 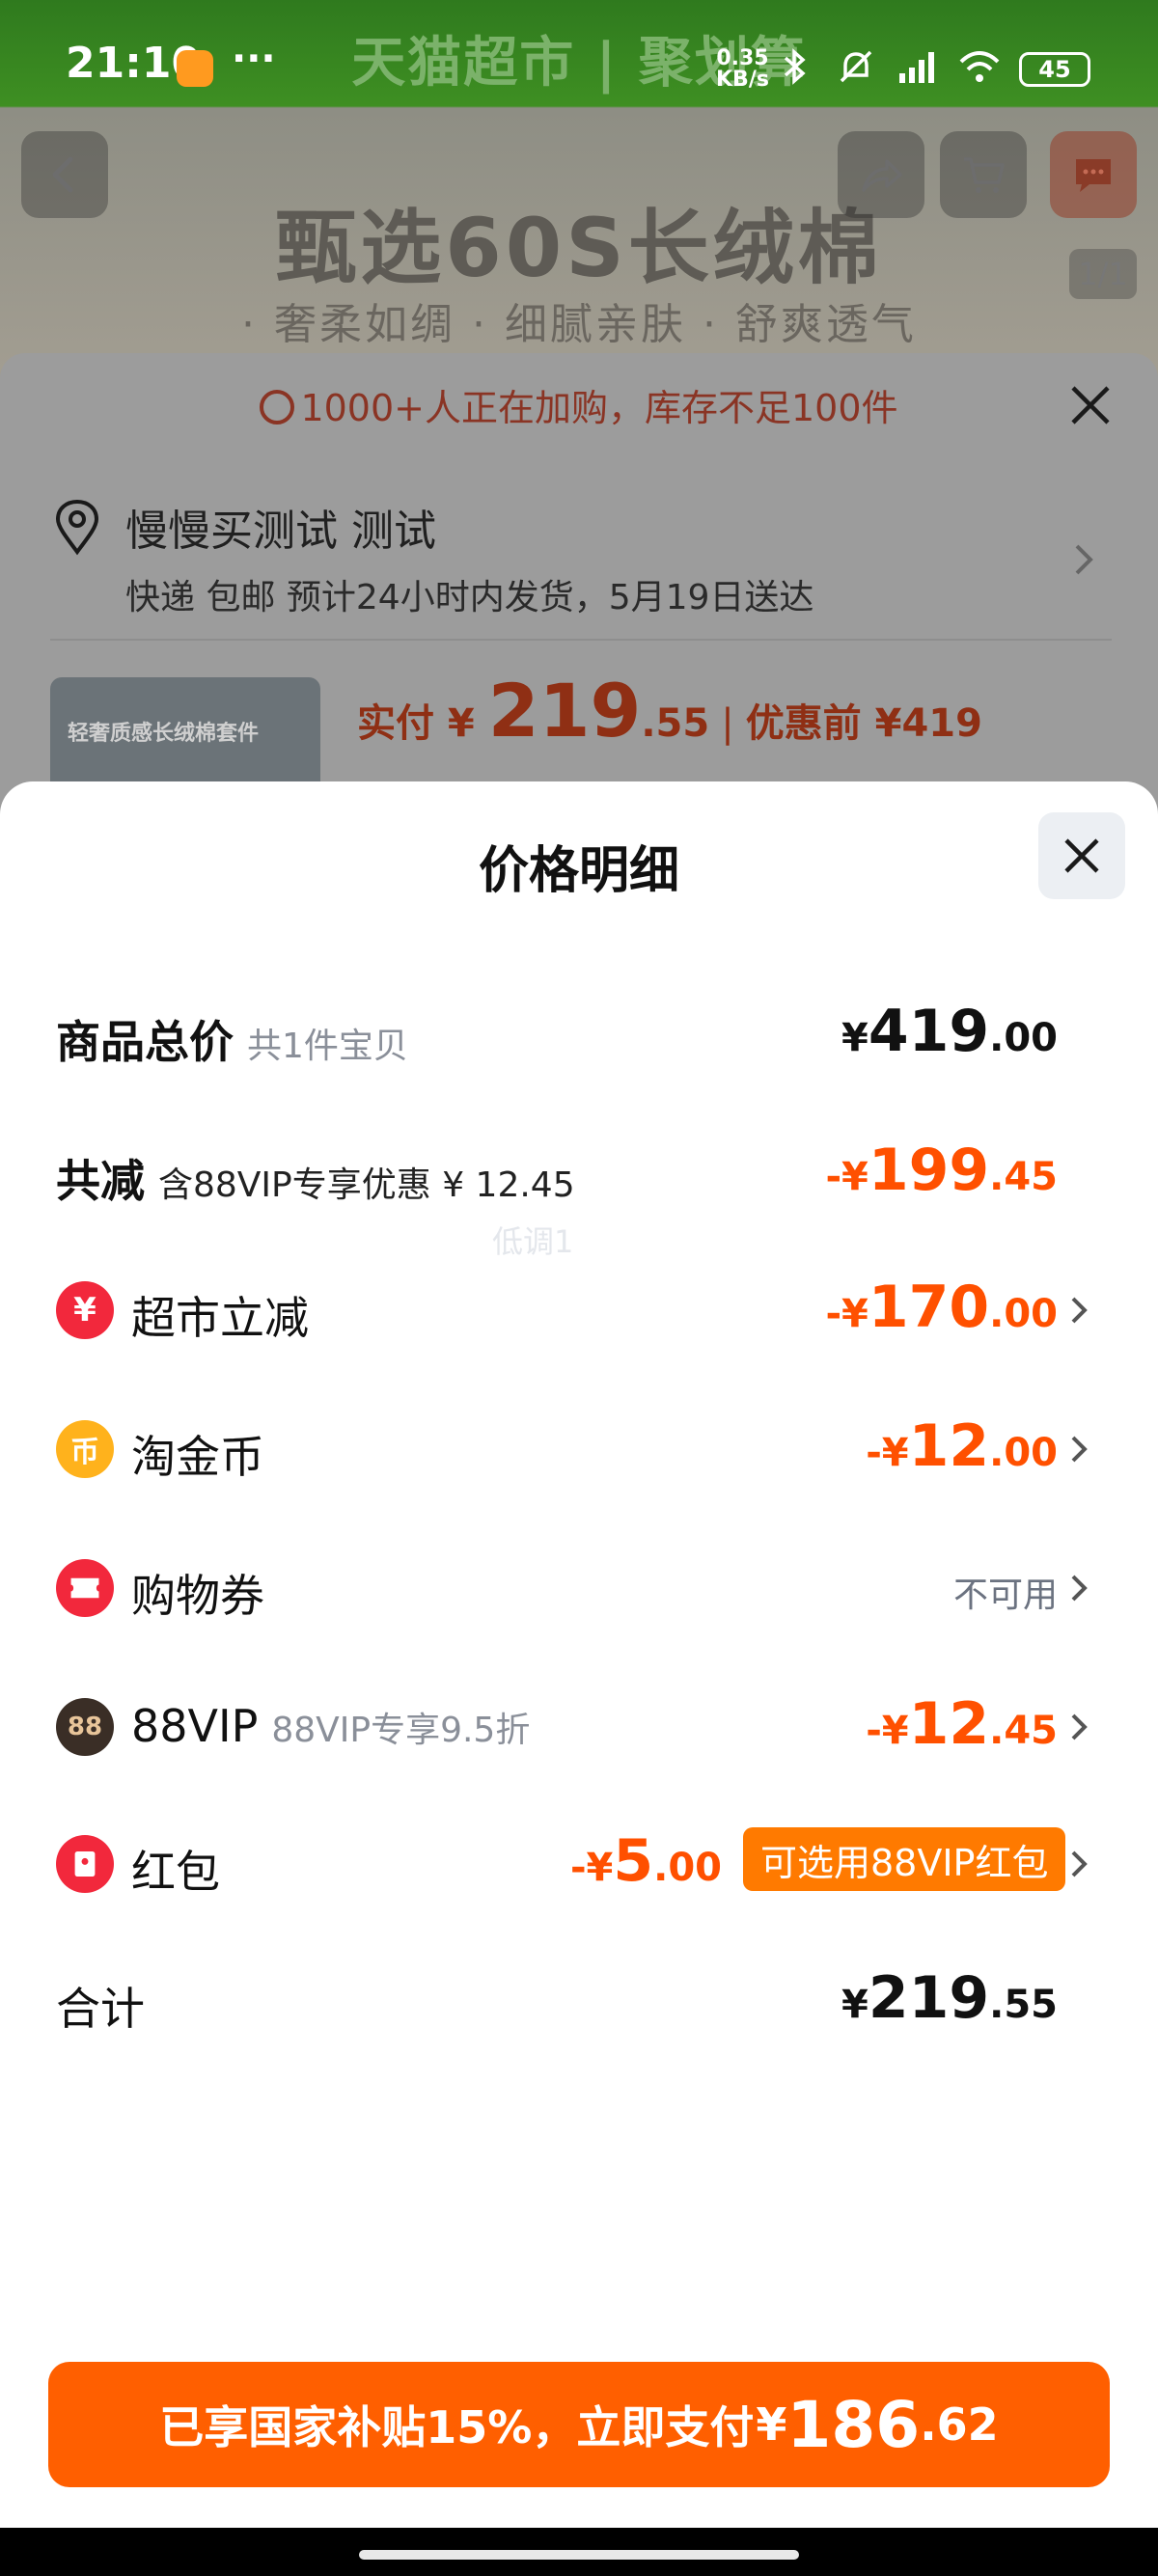 What do you see at coordinates (579, 1308) in the screenshot?
I see `row-supermarket-discount: ¥ 超市立减 -¥170.00` at bounding box center [579, 1308].